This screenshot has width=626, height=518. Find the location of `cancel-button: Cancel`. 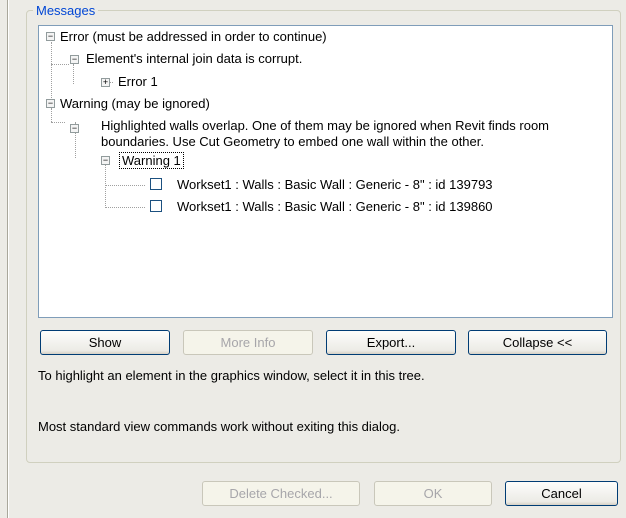

cancel-button: Cancel is located at coordinates (561, 493).